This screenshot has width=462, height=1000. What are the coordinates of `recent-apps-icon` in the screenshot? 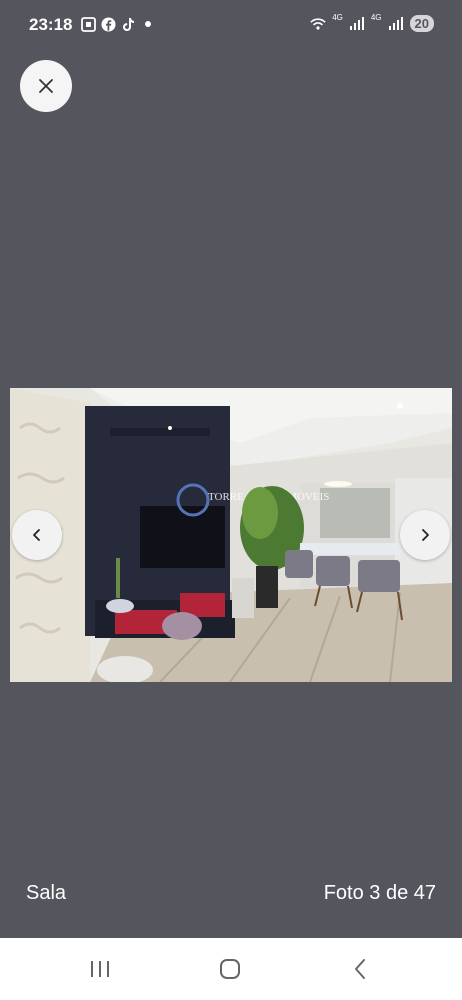 It's located at (100, 969).